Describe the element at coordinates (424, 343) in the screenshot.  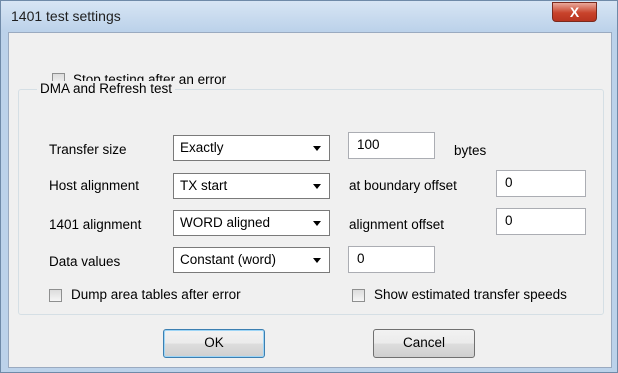
I see `cancel-button: Cancel` at that location.